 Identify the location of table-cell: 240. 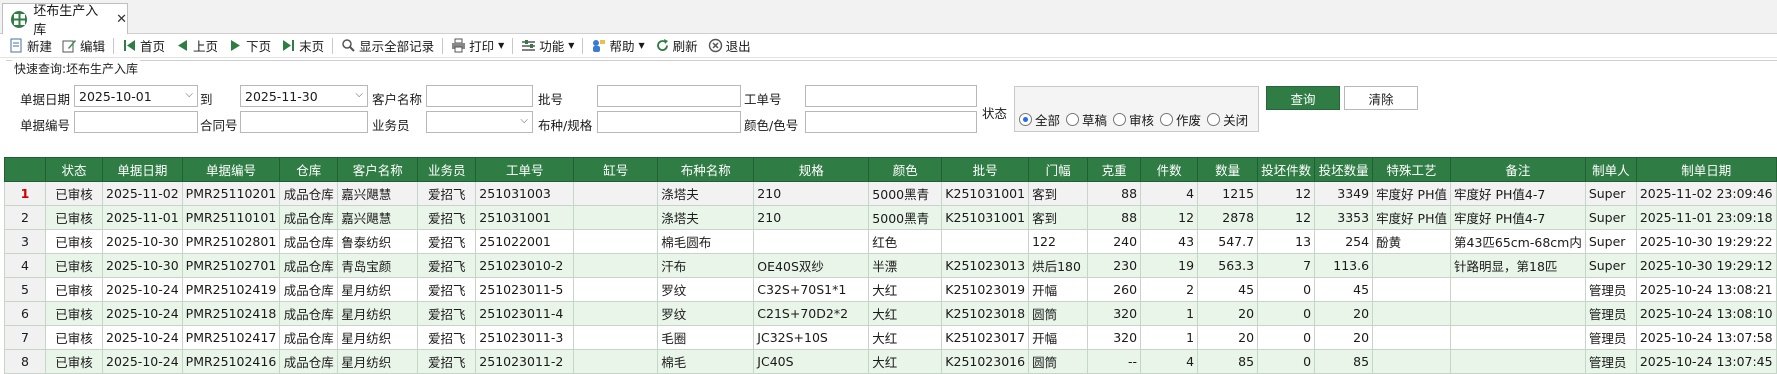
(1114, 241).